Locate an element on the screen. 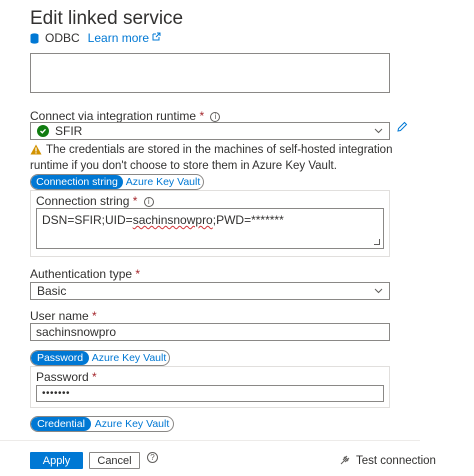  help-icon: ? is located at coordinates (152, 457).